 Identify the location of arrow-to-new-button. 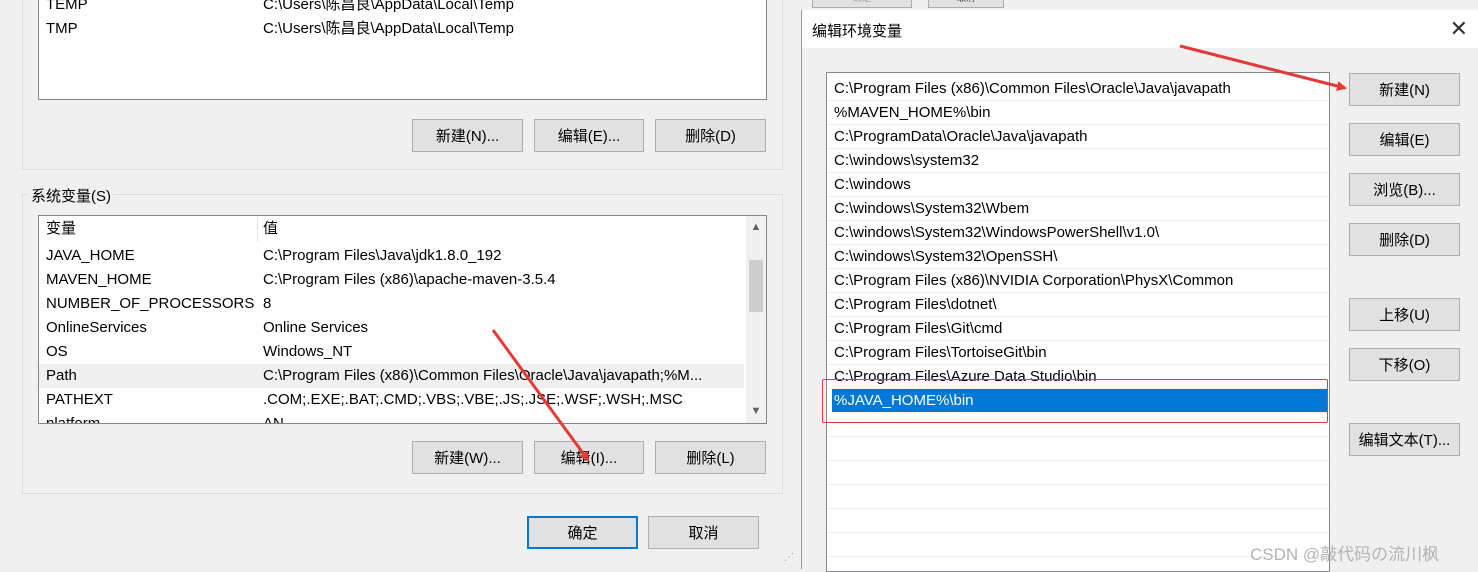
(1263, 67).